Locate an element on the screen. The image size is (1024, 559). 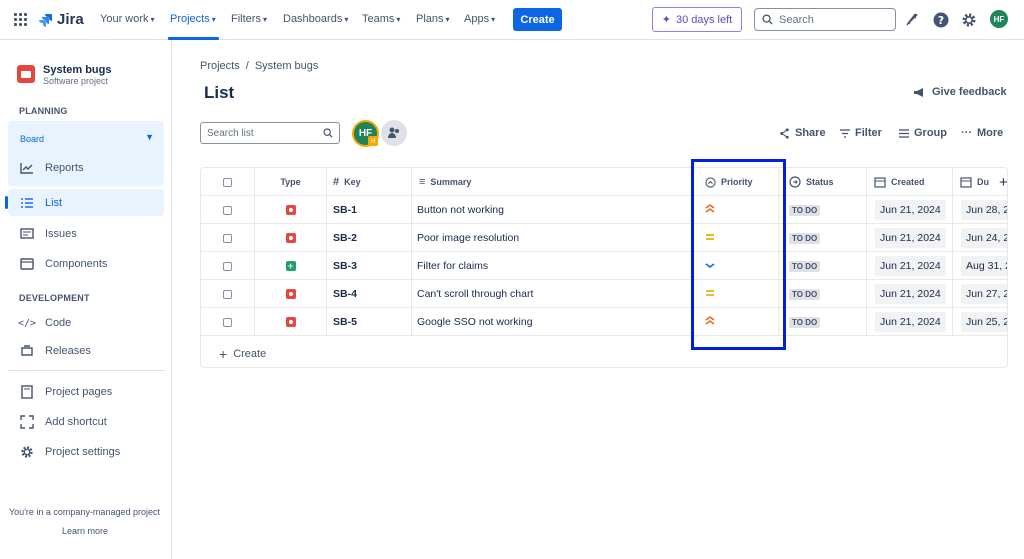
sidebar-item-issues: Issues is located at coordinates (48, 234).